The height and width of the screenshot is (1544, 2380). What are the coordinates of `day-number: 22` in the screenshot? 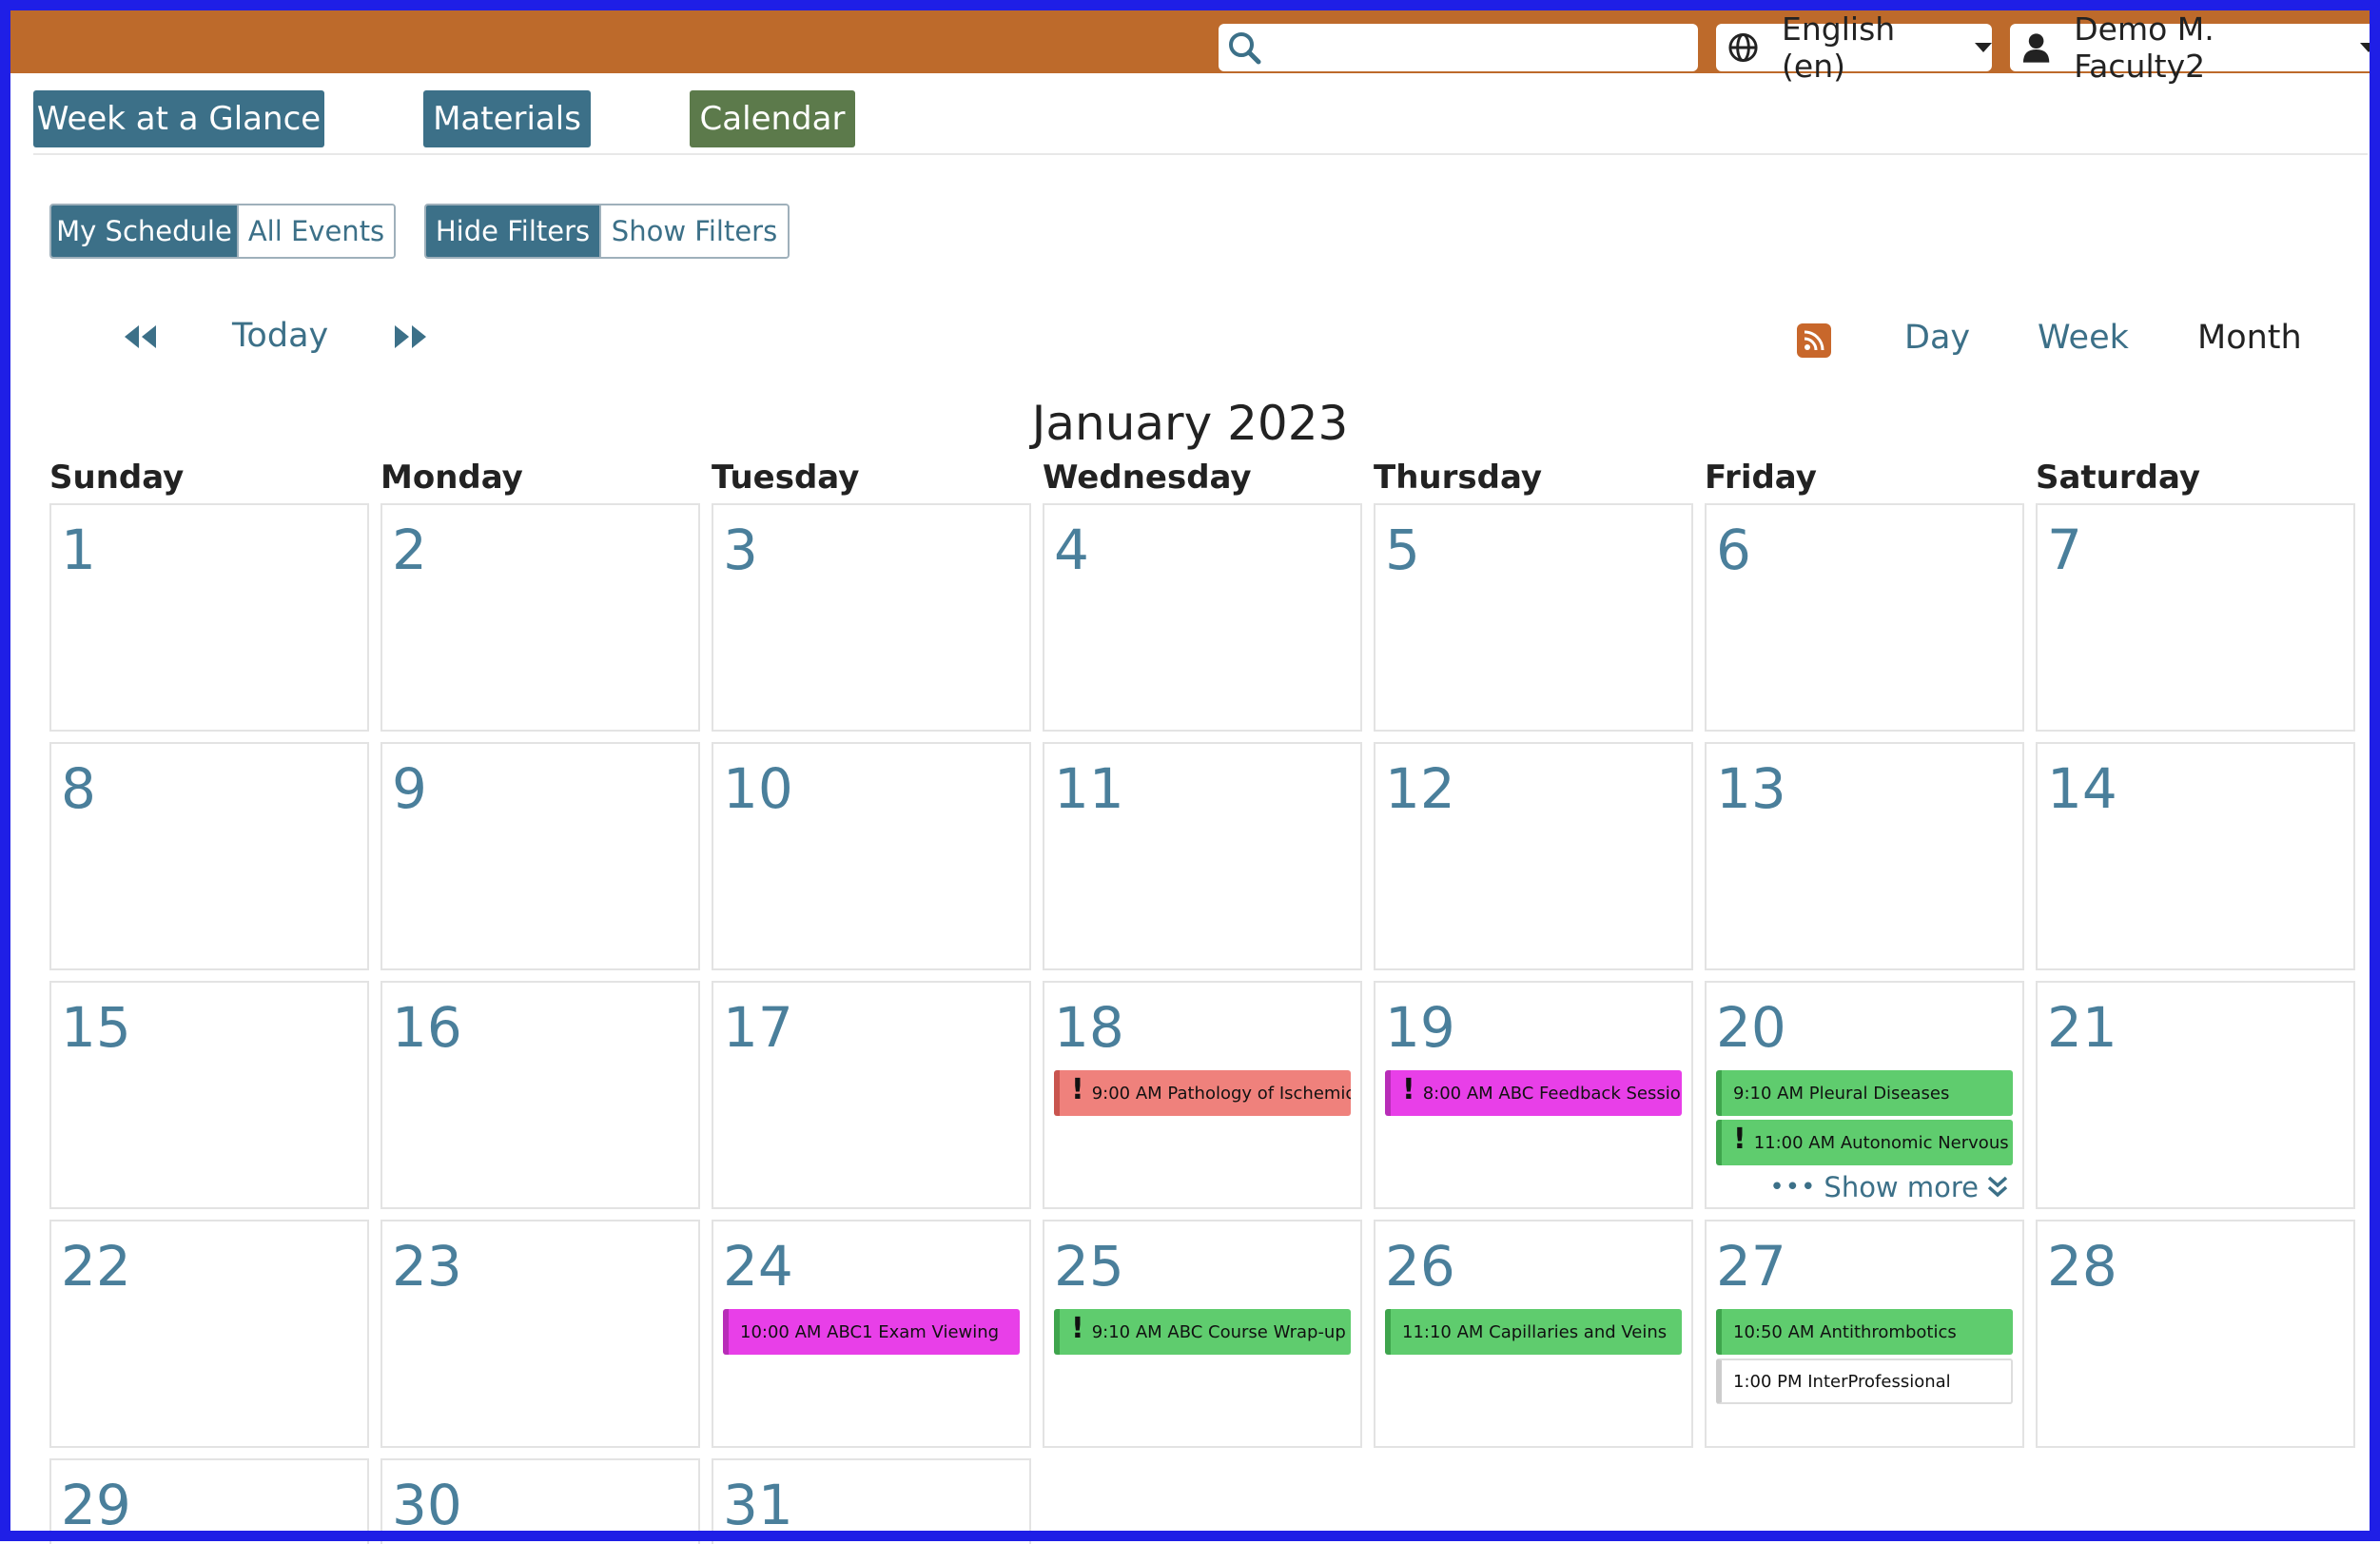 It's located at (96, 1266).